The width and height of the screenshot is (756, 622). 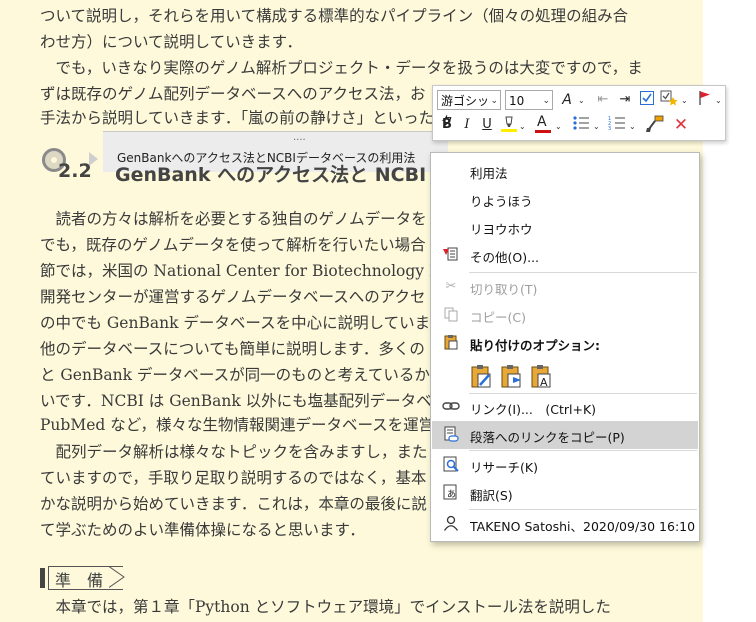 What do you see at coordinates (469, 109) in the screenshot?
I see `font-name-combo: 游ゴシック ⌄` at bounding box center [469, 109].